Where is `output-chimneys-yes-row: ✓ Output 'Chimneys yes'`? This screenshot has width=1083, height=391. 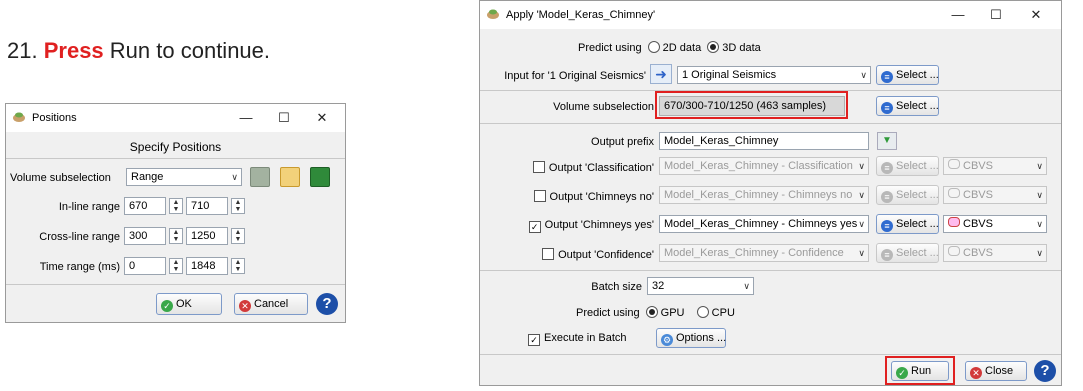
output-chimneys-yes-row: ✓ Output 'Chimneys yes' is located at coordinates (568, 226).